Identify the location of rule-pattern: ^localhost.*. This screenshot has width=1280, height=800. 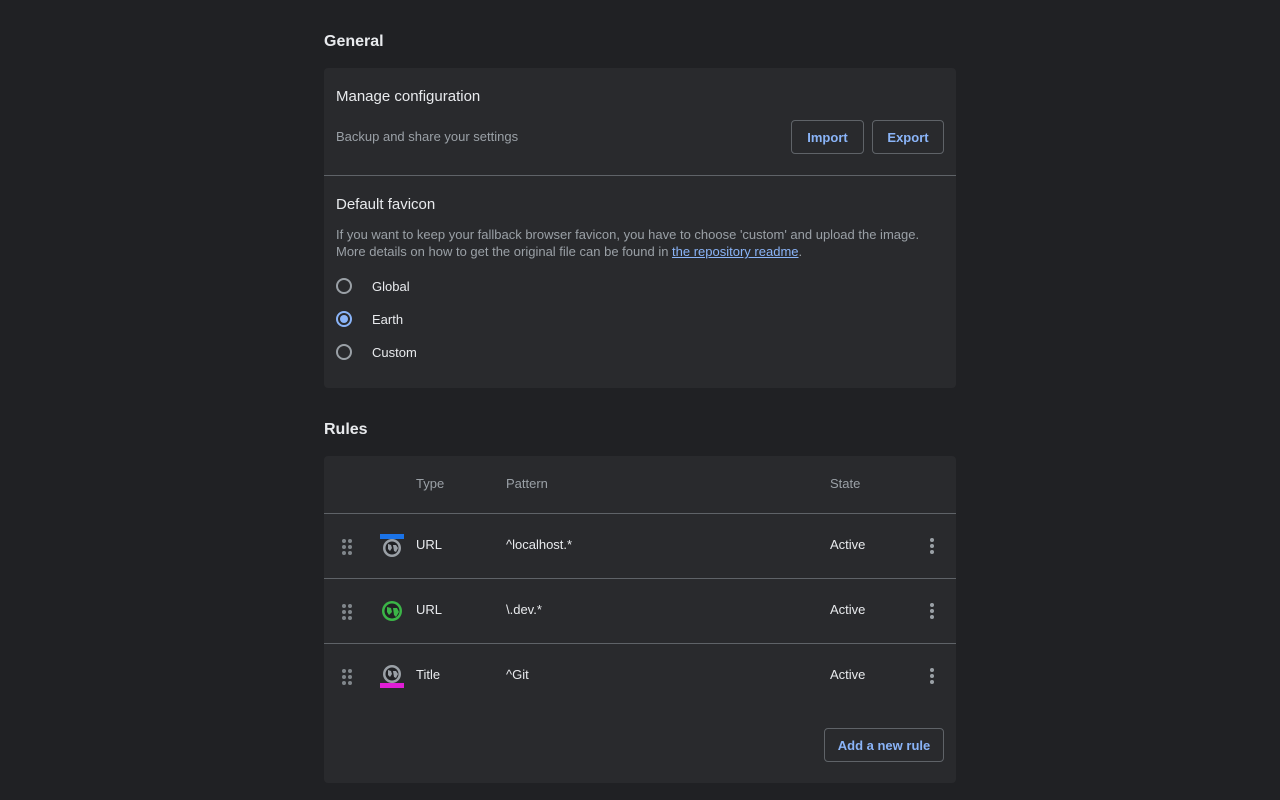
(539, 544).